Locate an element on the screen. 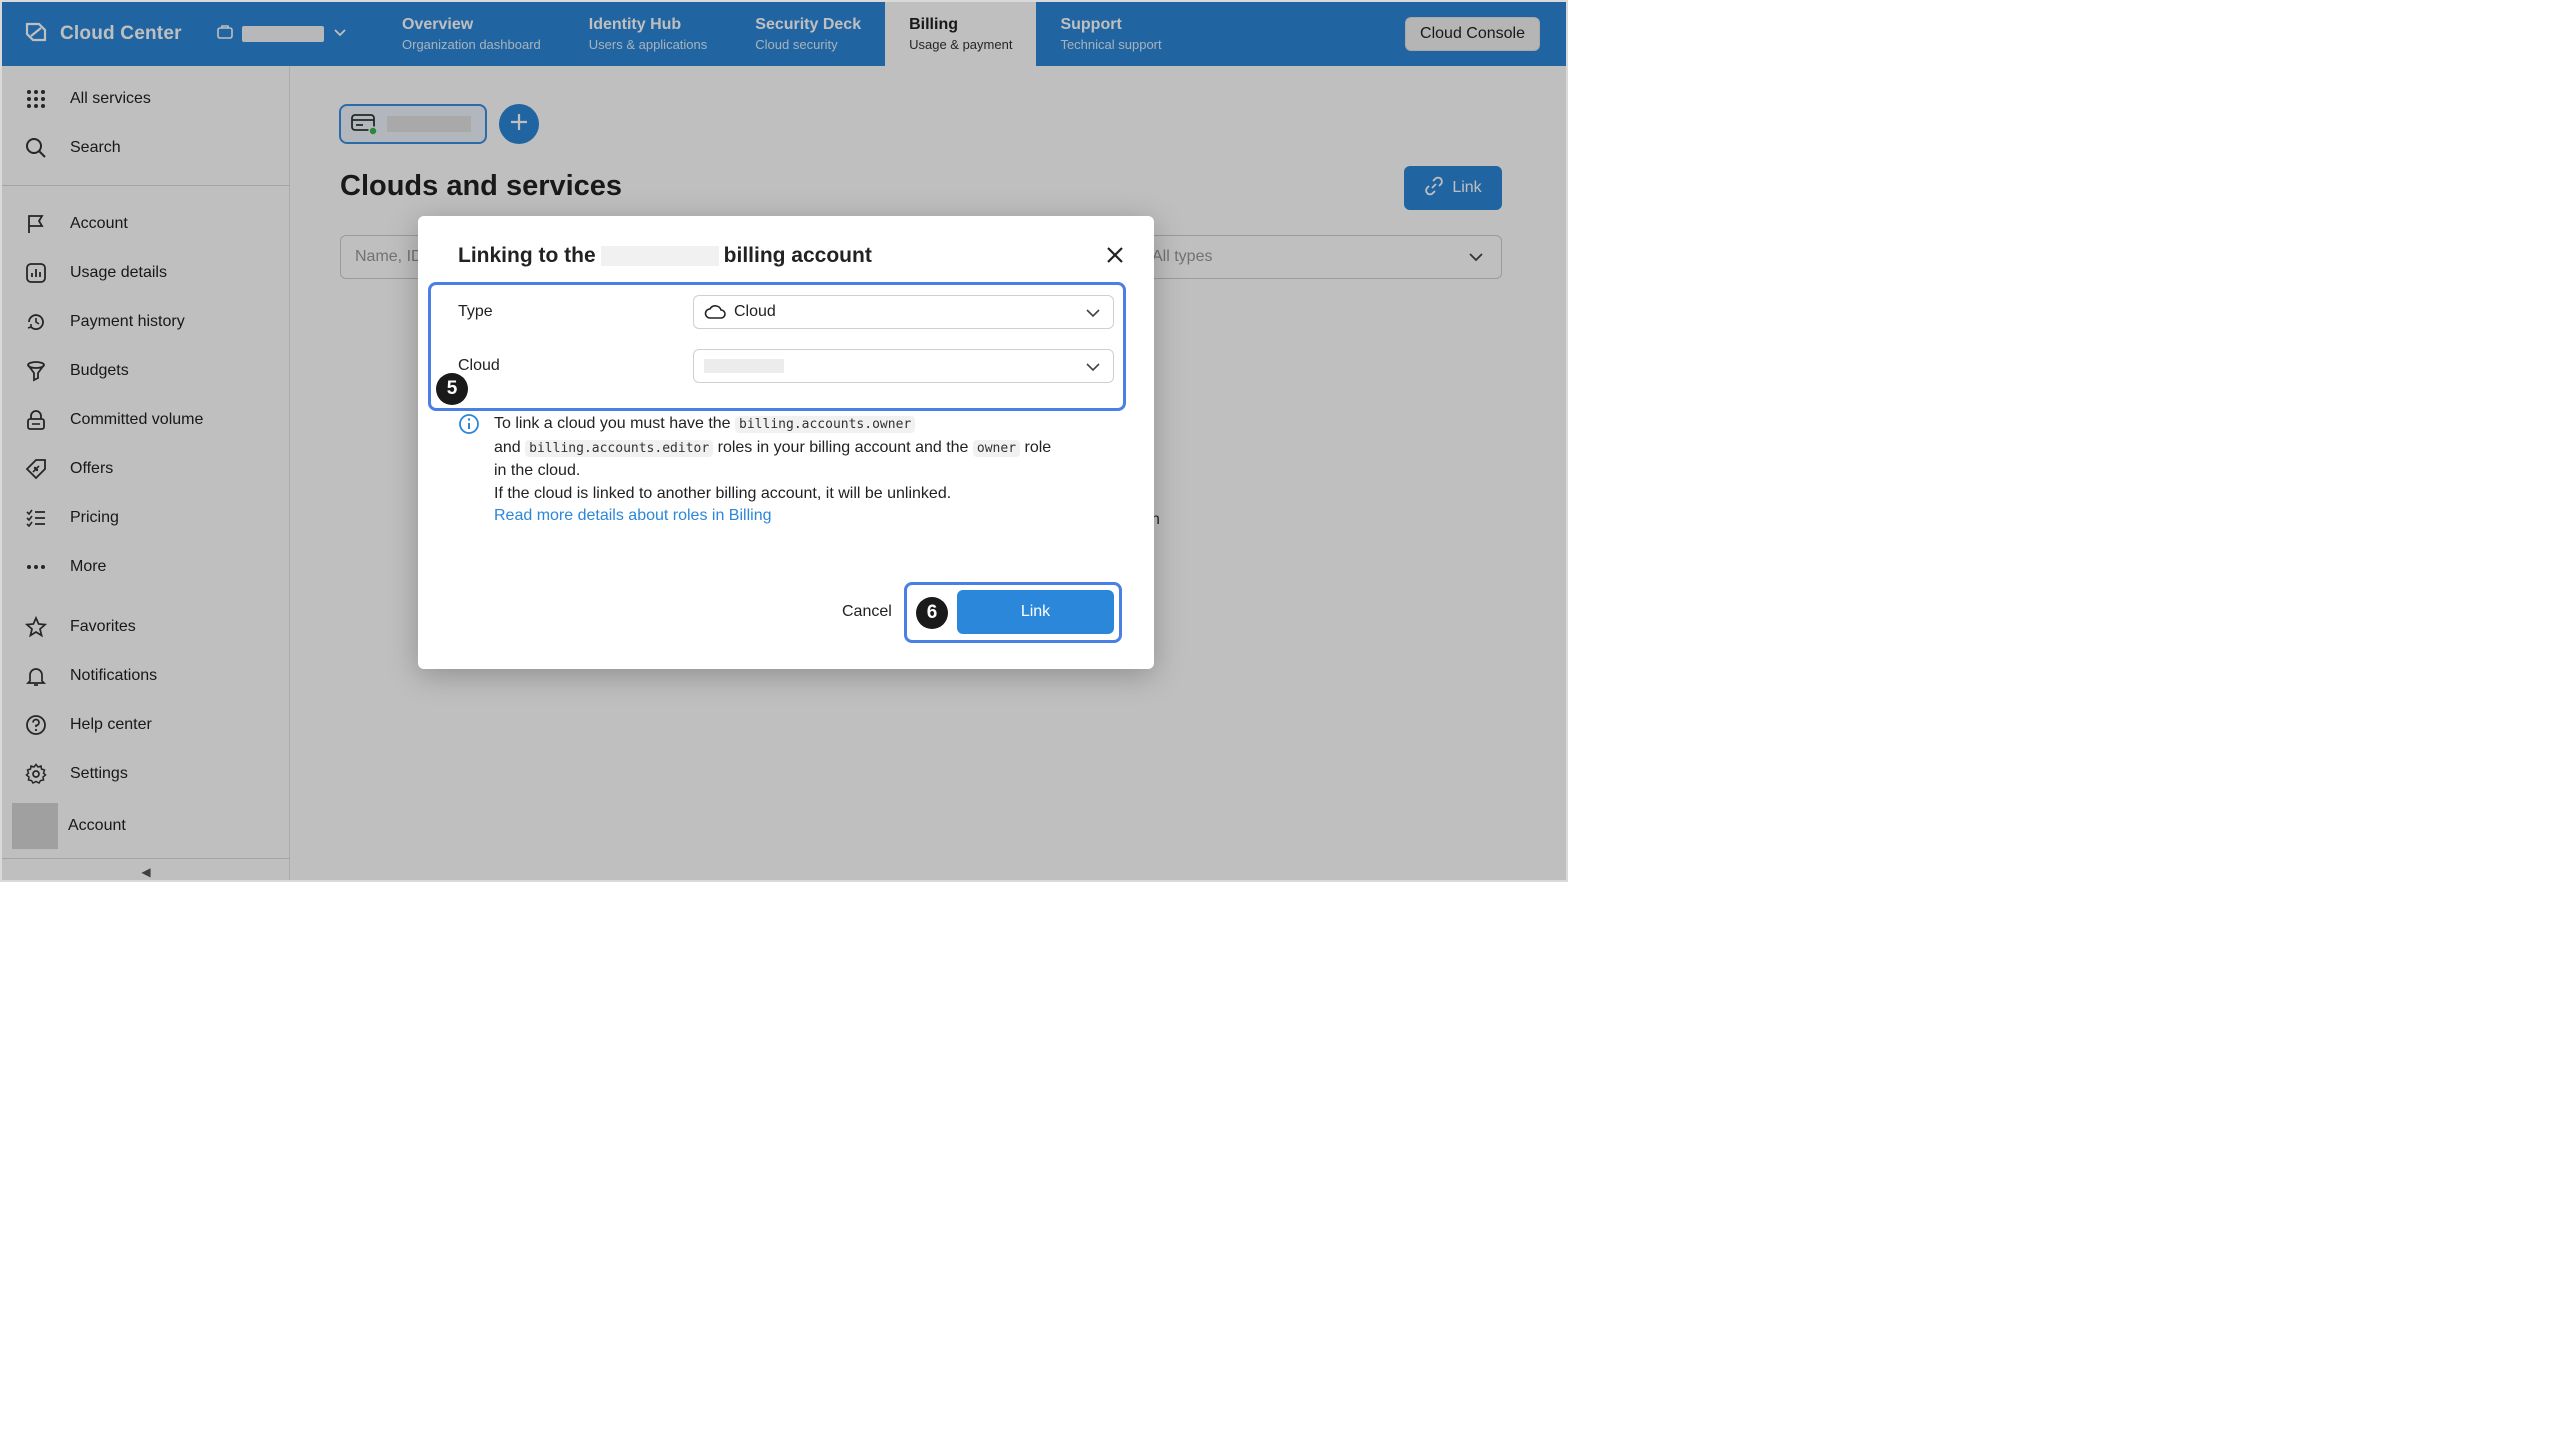  step-badge-6: 6 is located at coordinates (932, 613).